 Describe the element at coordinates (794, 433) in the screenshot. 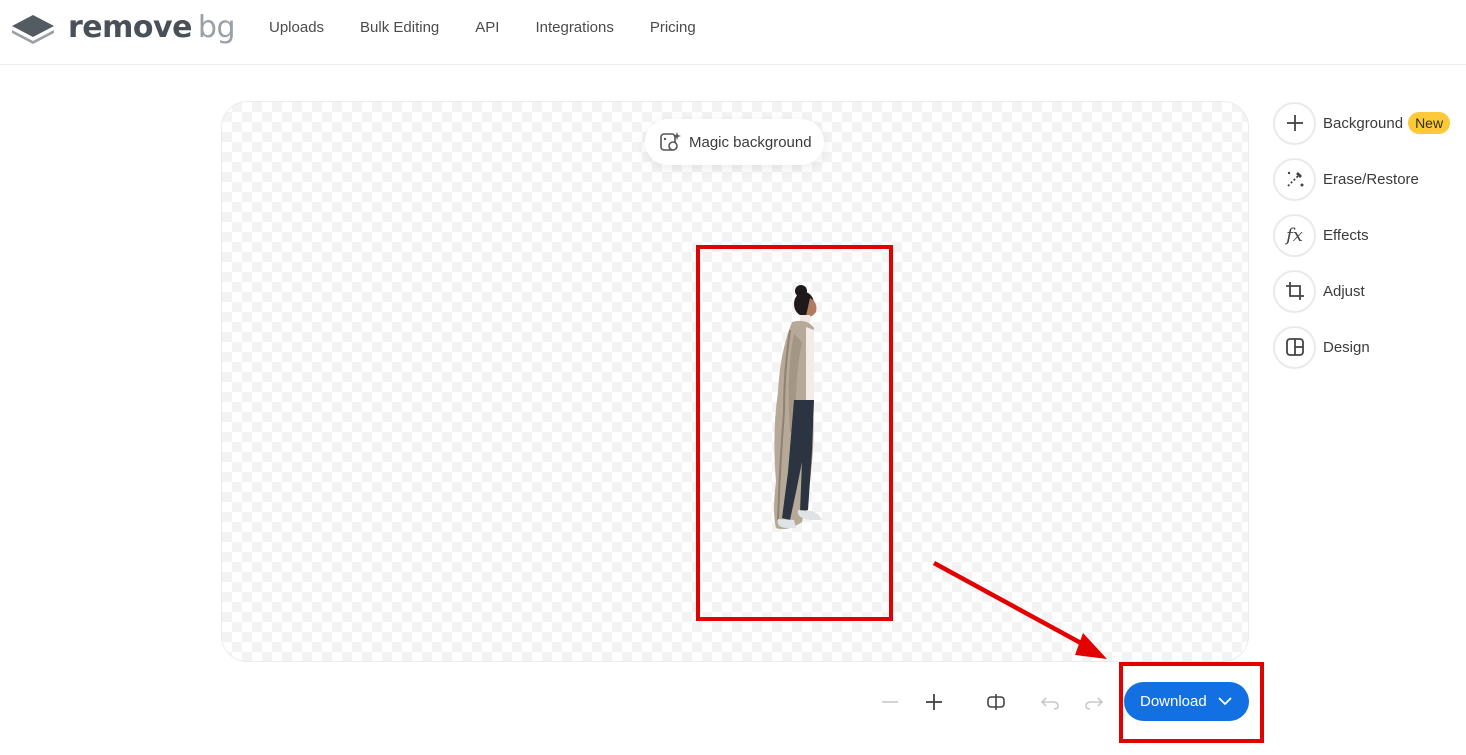

I see `subject-highlight-annotation` at that location.